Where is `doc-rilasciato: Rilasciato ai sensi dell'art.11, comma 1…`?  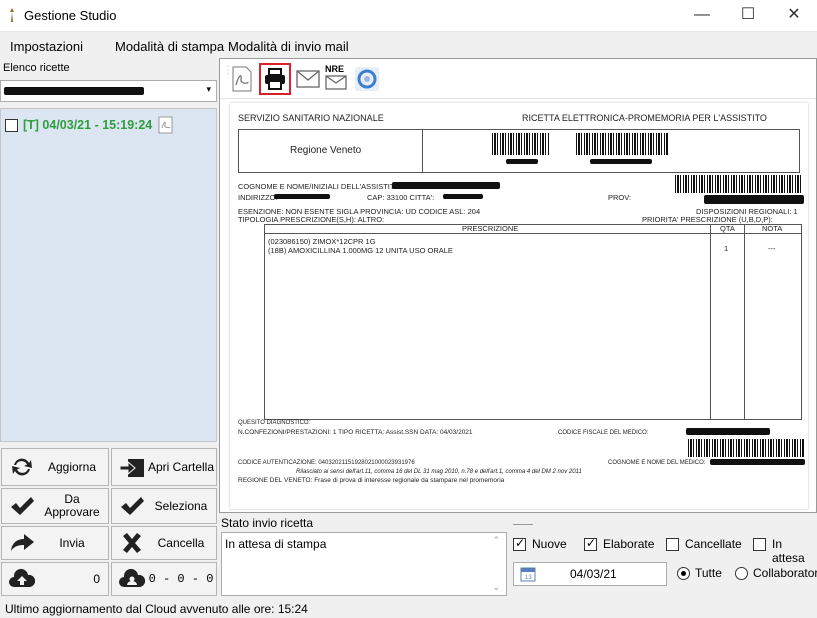
doc-rilasciato: Rilasciato ai sensi dell'art.11, comma 1… is located at coordinates (439, 472).